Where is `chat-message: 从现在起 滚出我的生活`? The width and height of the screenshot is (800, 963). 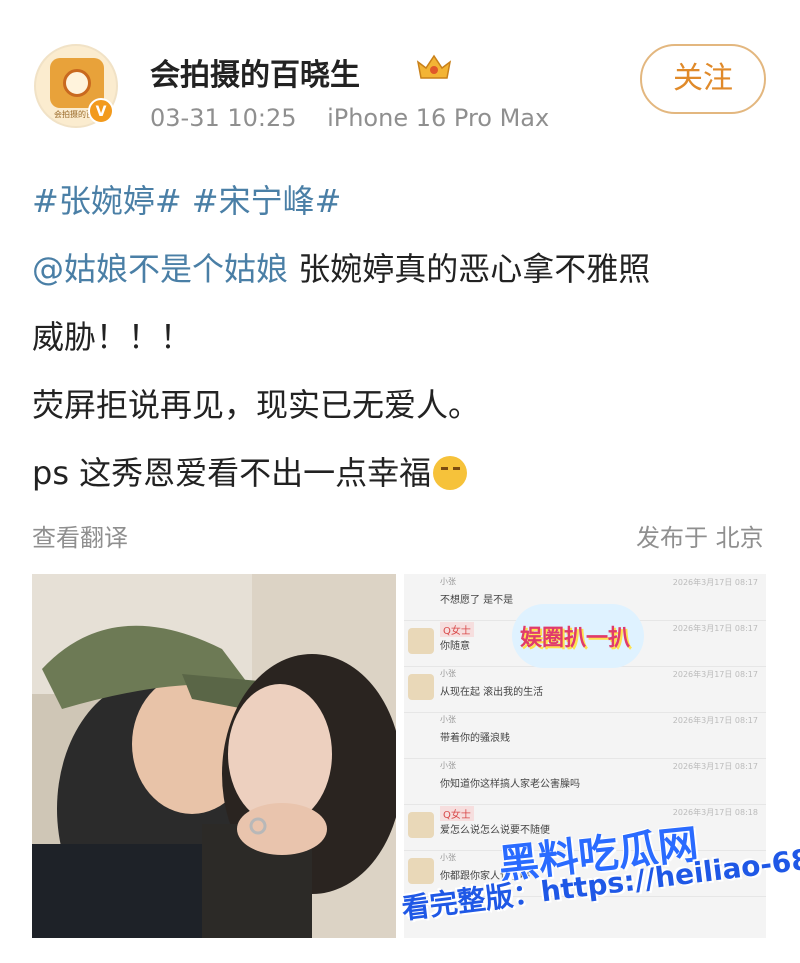
chat-message: 从现在起 滚出我的生活 is located at coordinates (492, 692).